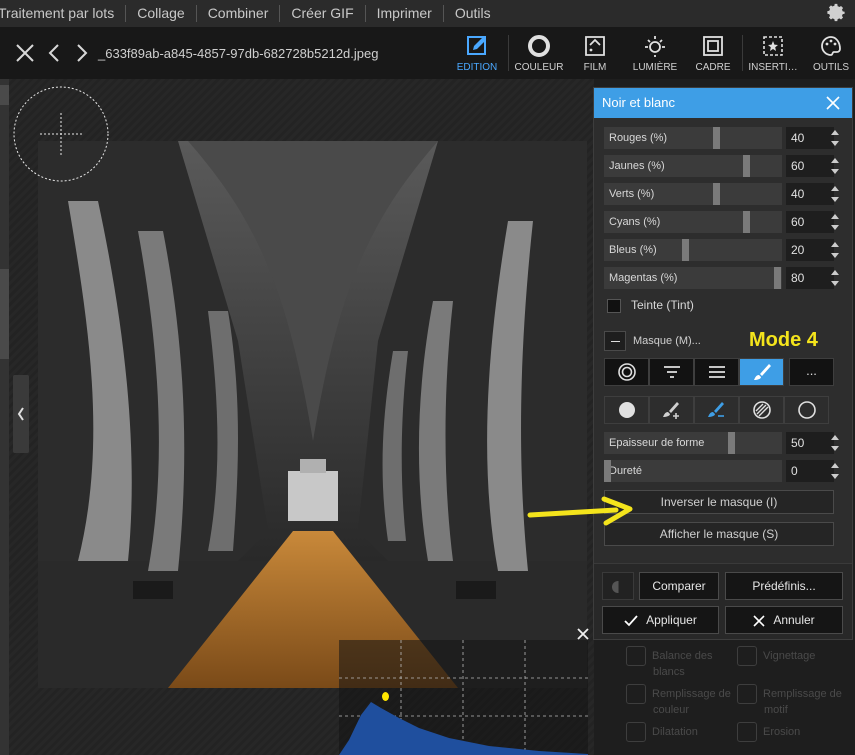  Describe the element at coordinates (810, 278) in the screenshot. I see `slider-value: 80` at that location.